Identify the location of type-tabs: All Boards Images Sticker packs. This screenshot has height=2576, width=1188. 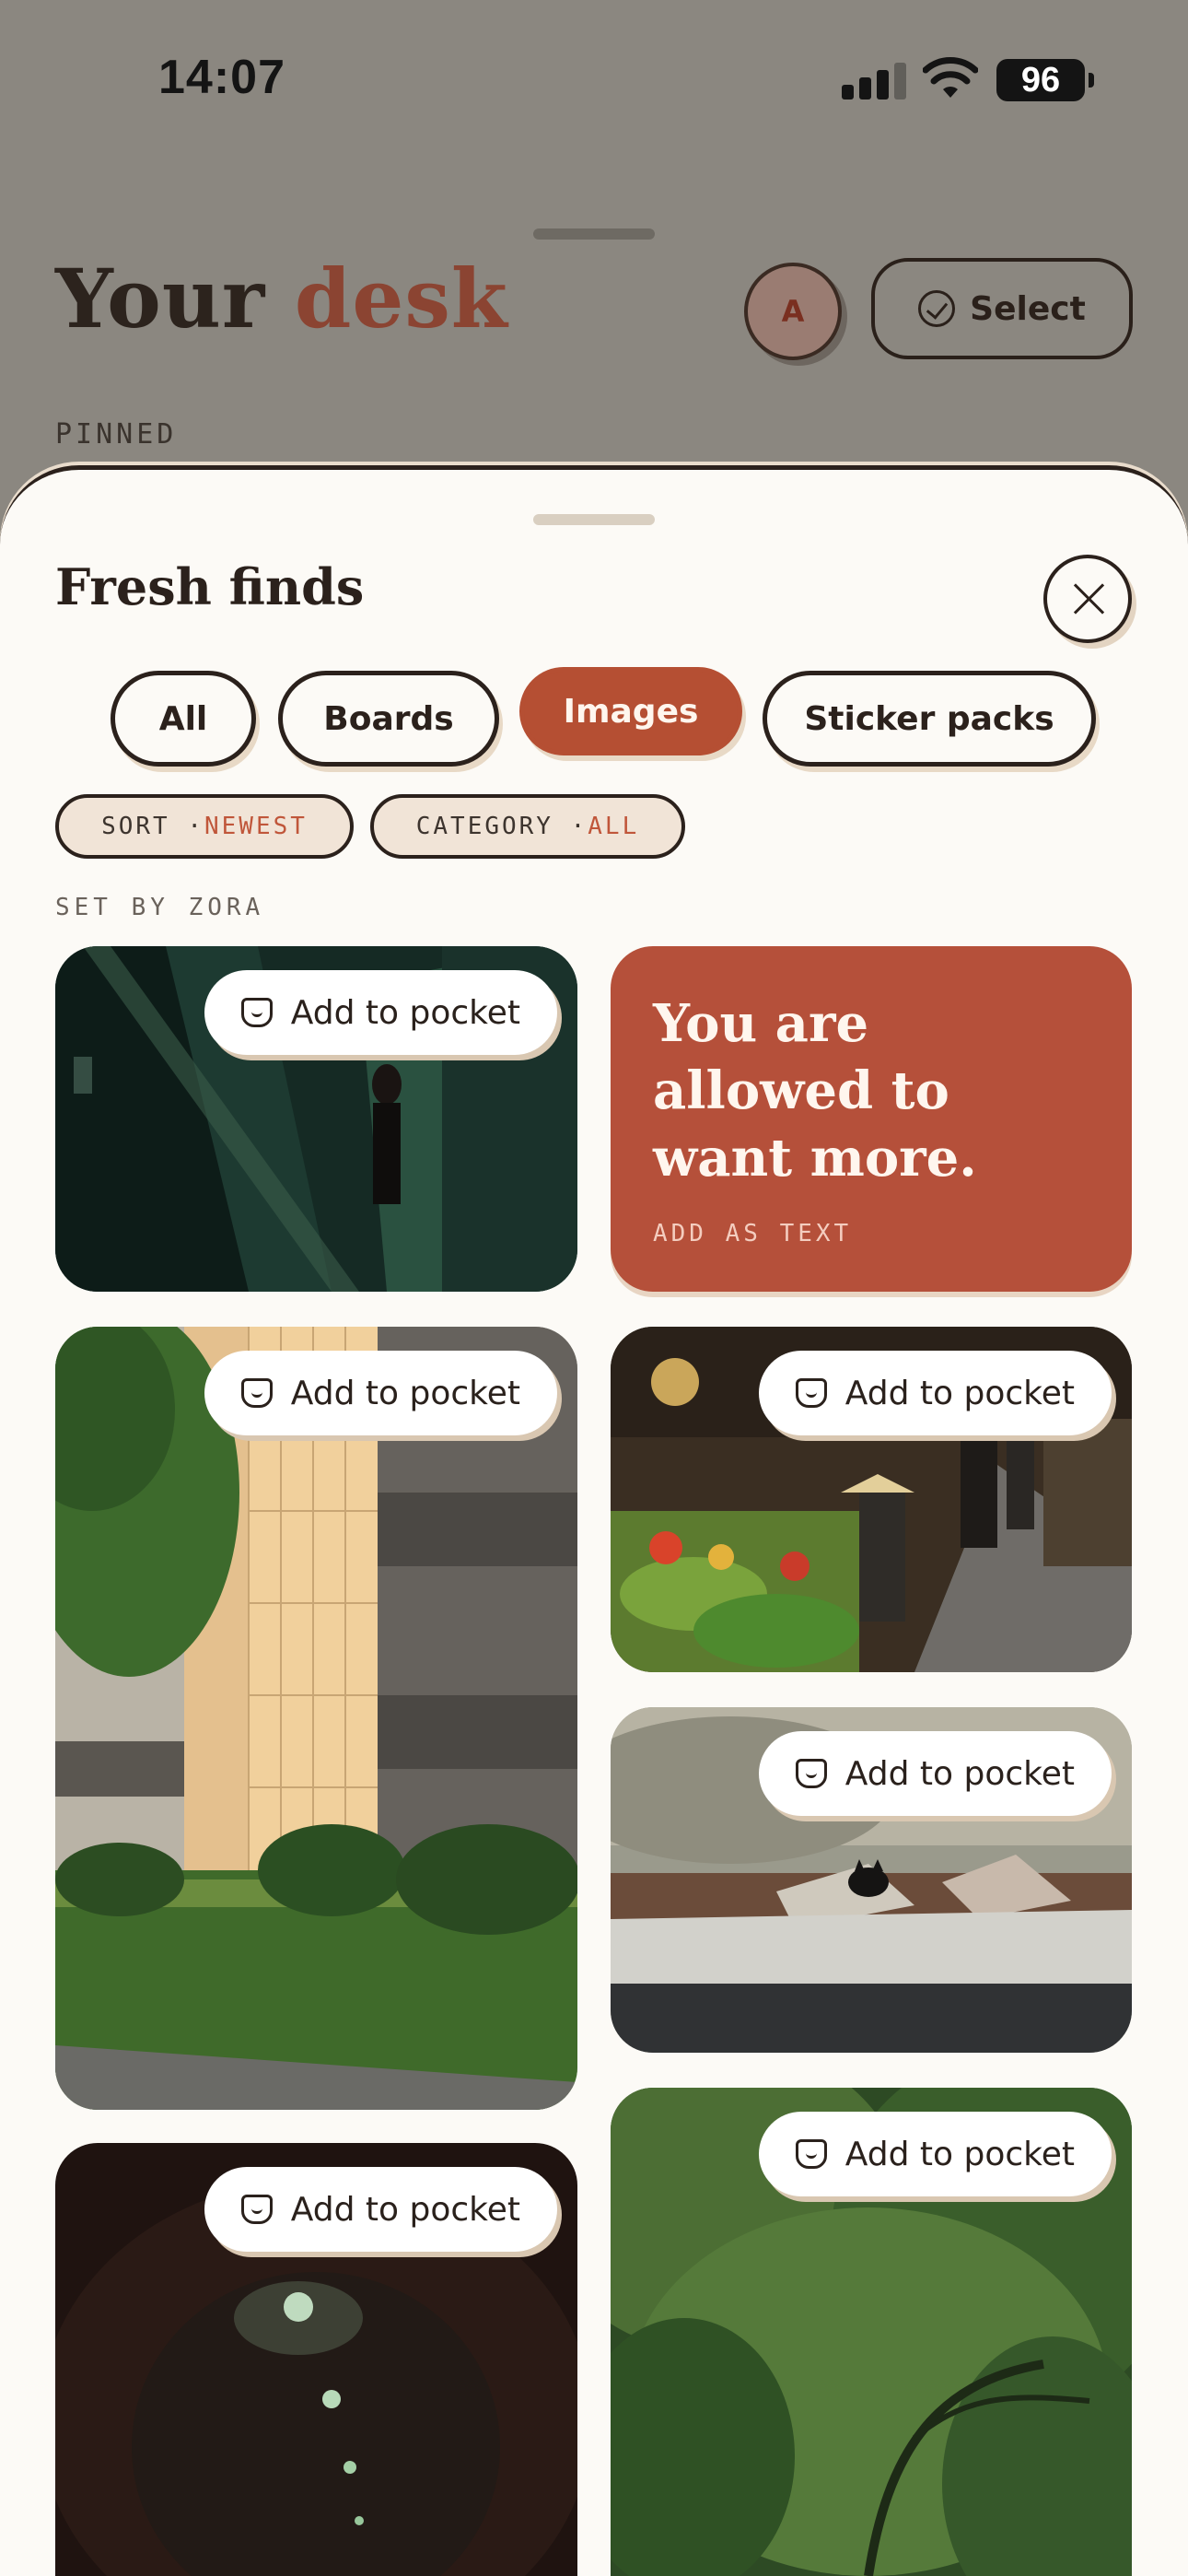
(594, 717).